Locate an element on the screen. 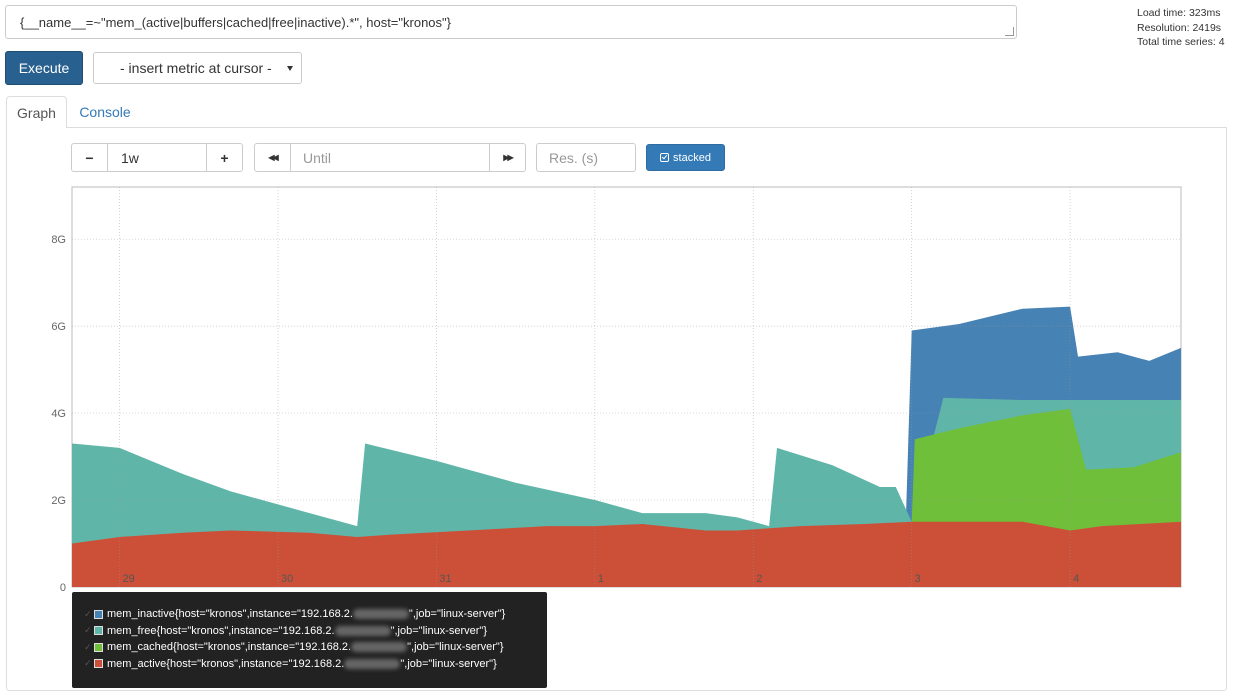  x-tick-label: 31 is located at coordinates (445, 579).